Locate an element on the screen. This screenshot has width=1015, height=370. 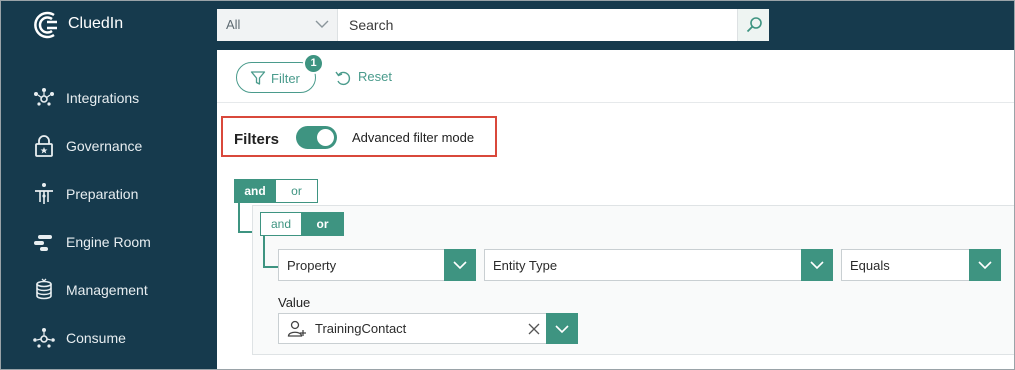
sidebar-item-governance: Governance is located at coordinates (108, 146).